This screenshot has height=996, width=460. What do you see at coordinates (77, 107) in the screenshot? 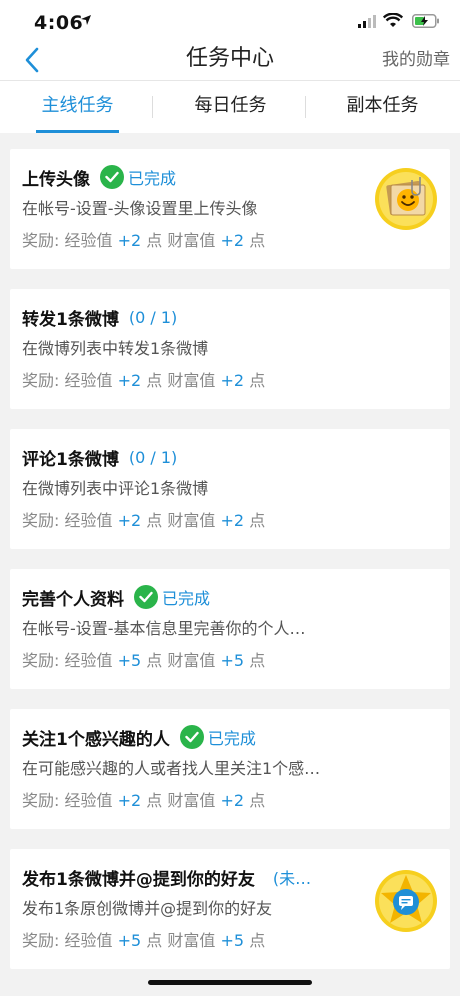
I see `tab-main-tasks: 主线任务` at bounding box center [77, 107].